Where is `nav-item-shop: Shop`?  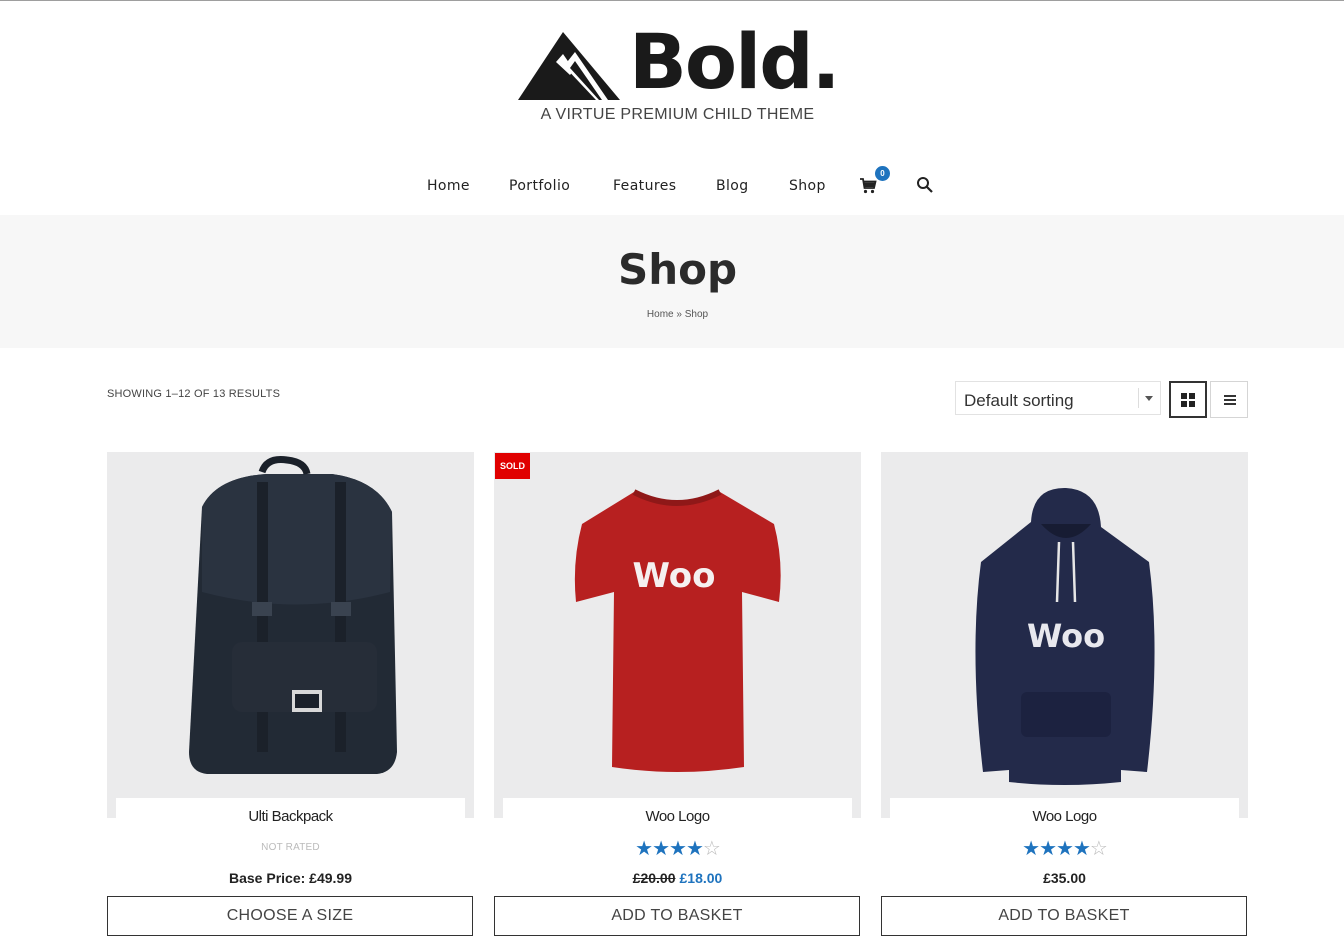 nav-item-shop: Shop is located at coordinates (807, 186).